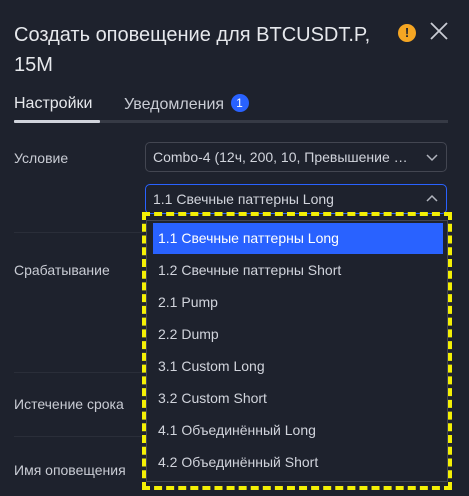  Describe the element at coordinates (239, 103) in the screenshot. I see `notification-count-badge: 1` at that location.